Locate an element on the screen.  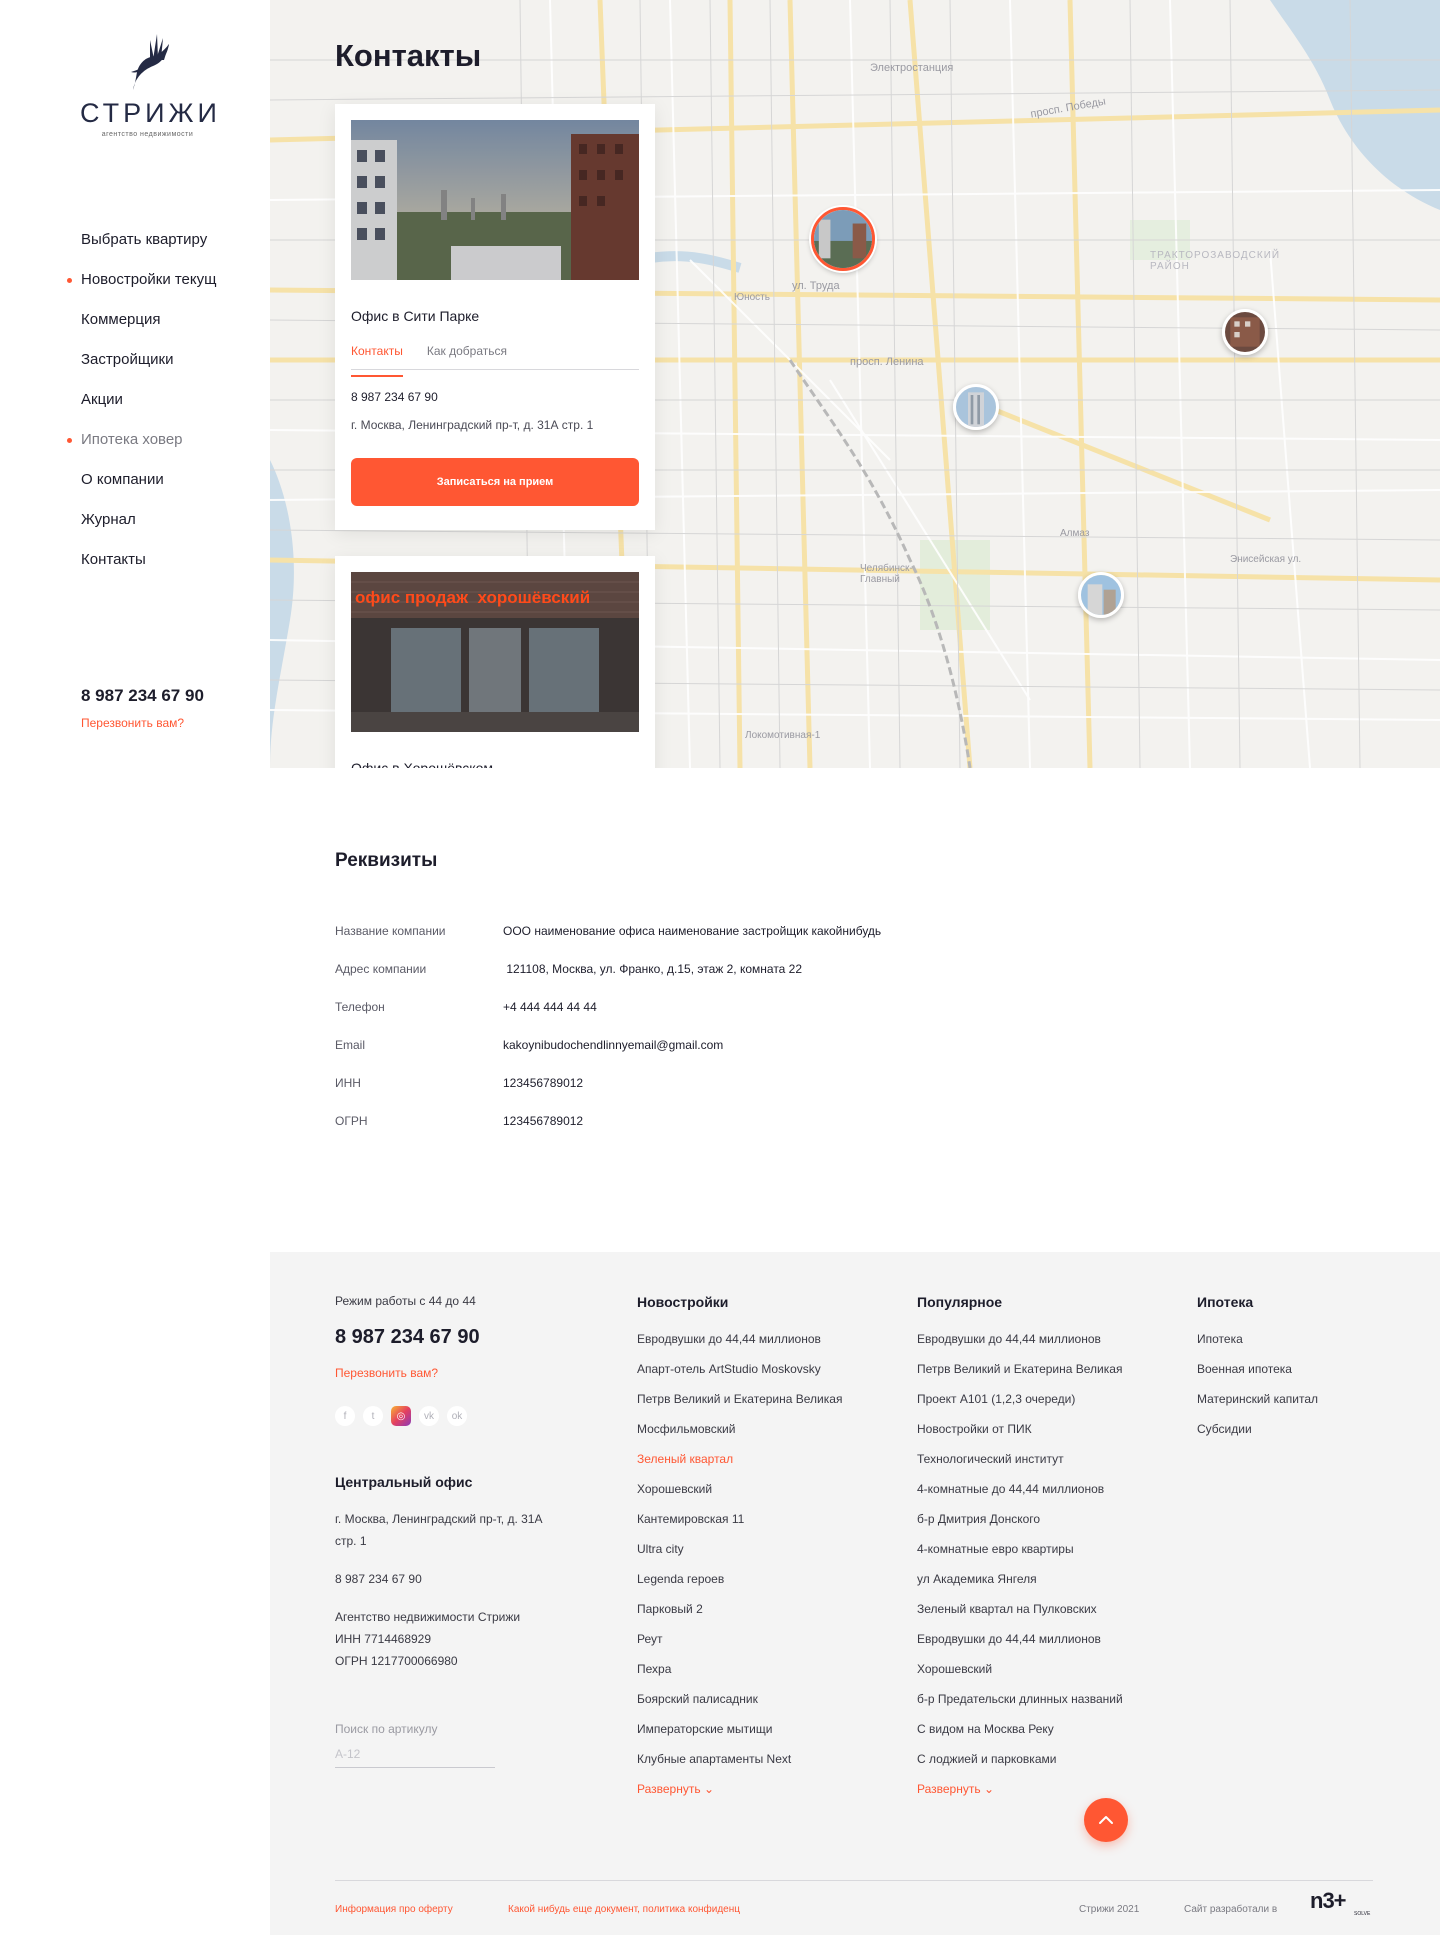
footer-link: Проект А101 (1,2,3 очереди) is located at coordinates (1020, 1407).